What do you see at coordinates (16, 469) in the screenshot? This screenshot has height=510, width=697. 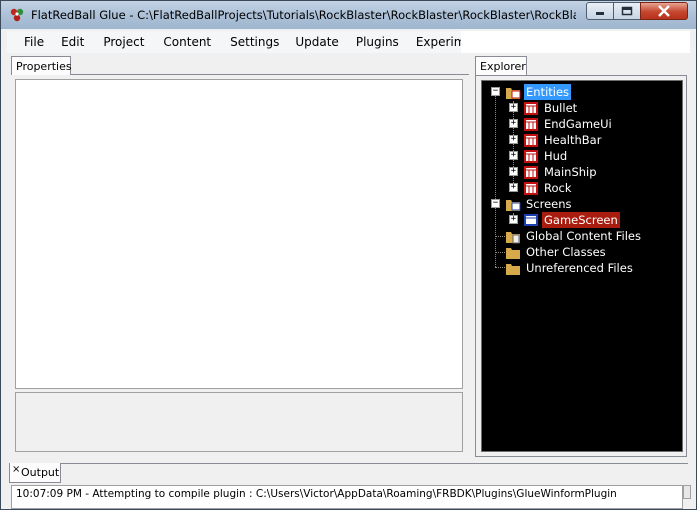 I see `close-output-icon: ×` at bounding box center [16, 469].